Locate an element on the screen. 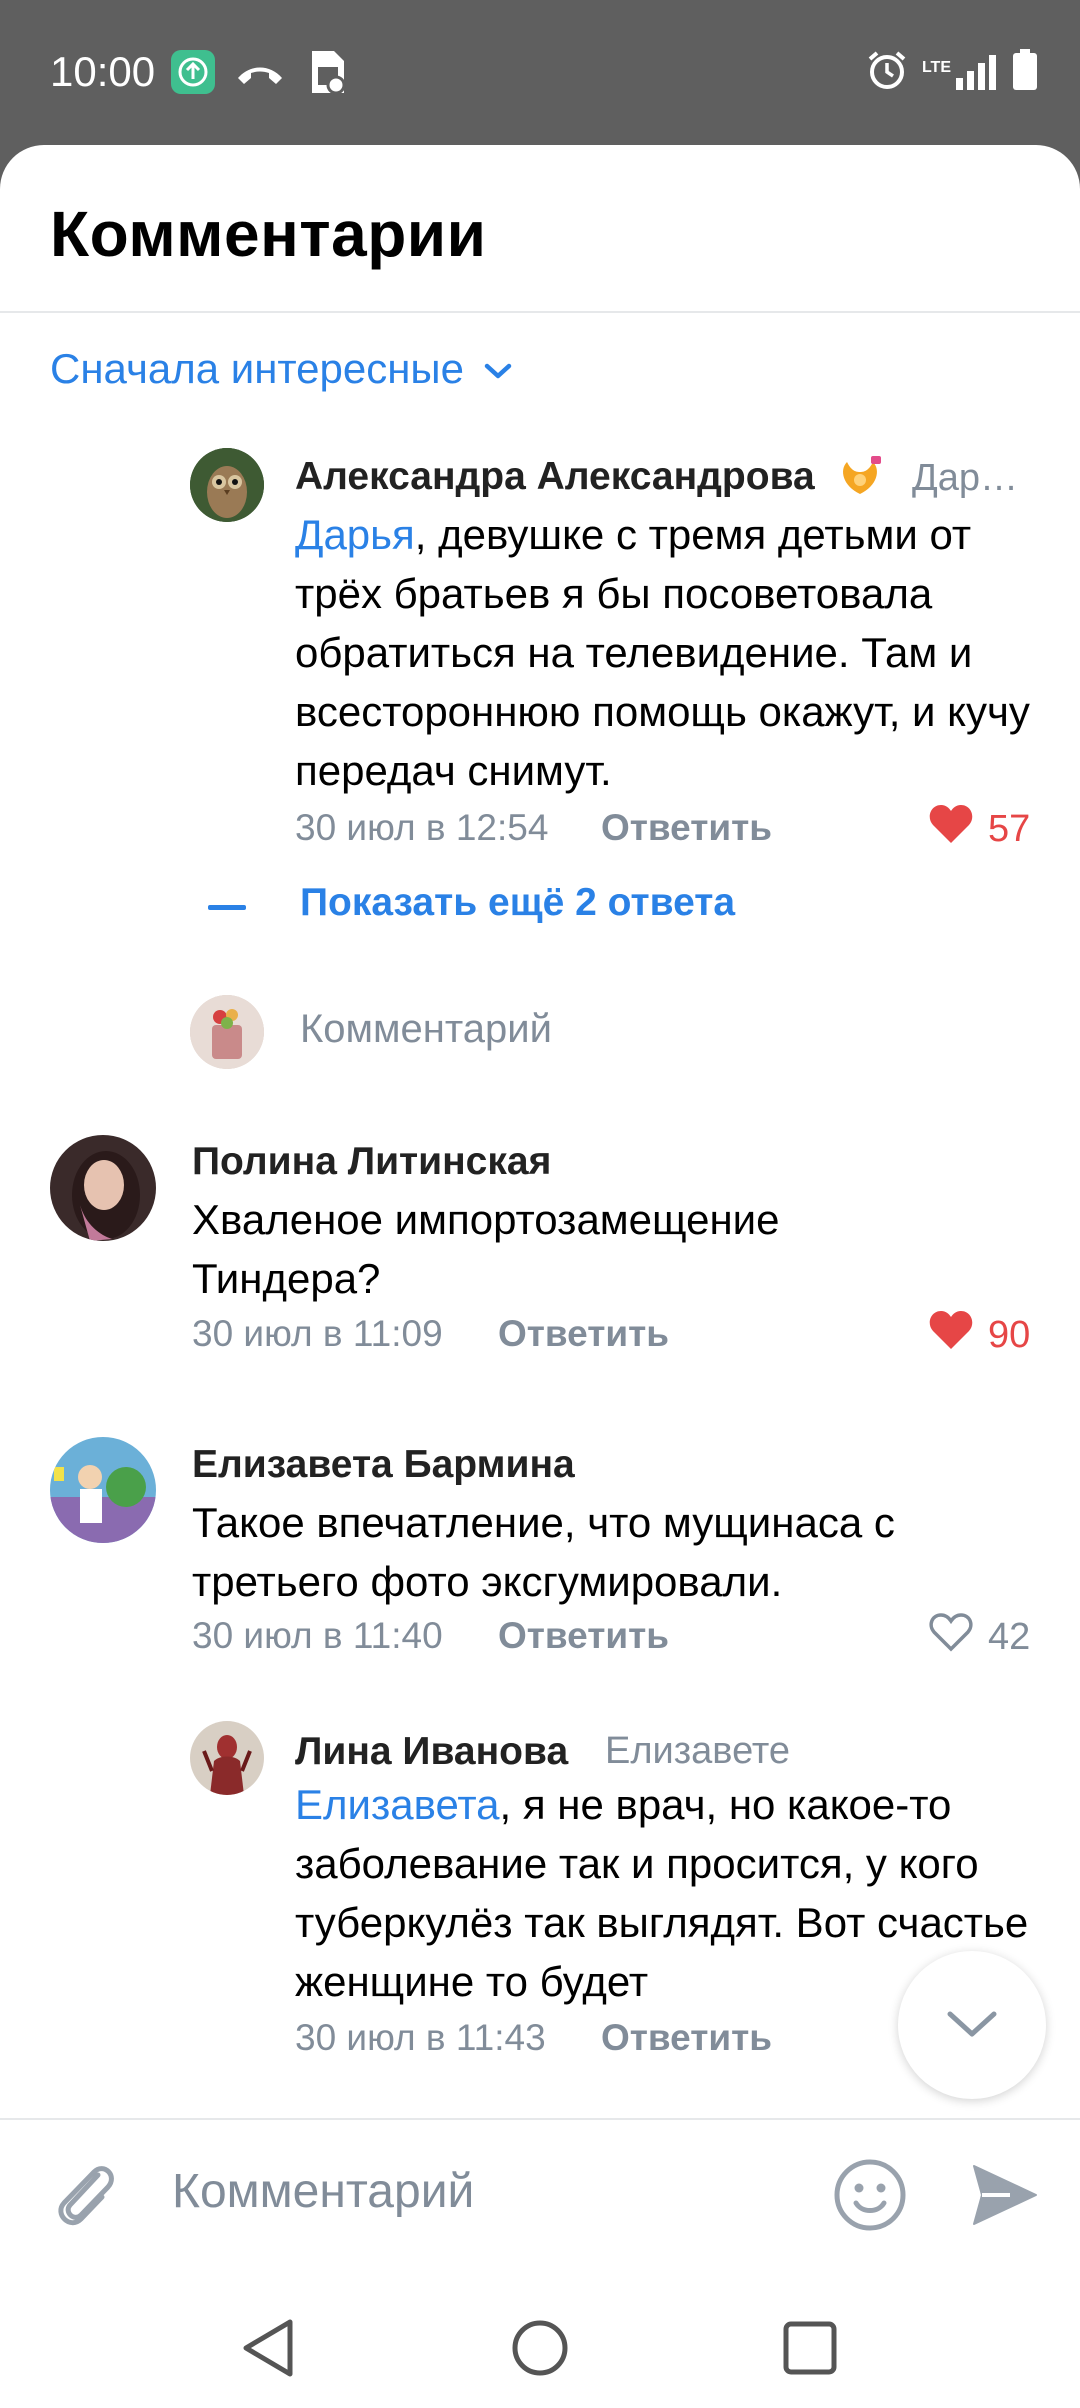 The height and width of the screenshot is (2408, 1080). collapse-dash-icon is located at coordinates (227, 907).